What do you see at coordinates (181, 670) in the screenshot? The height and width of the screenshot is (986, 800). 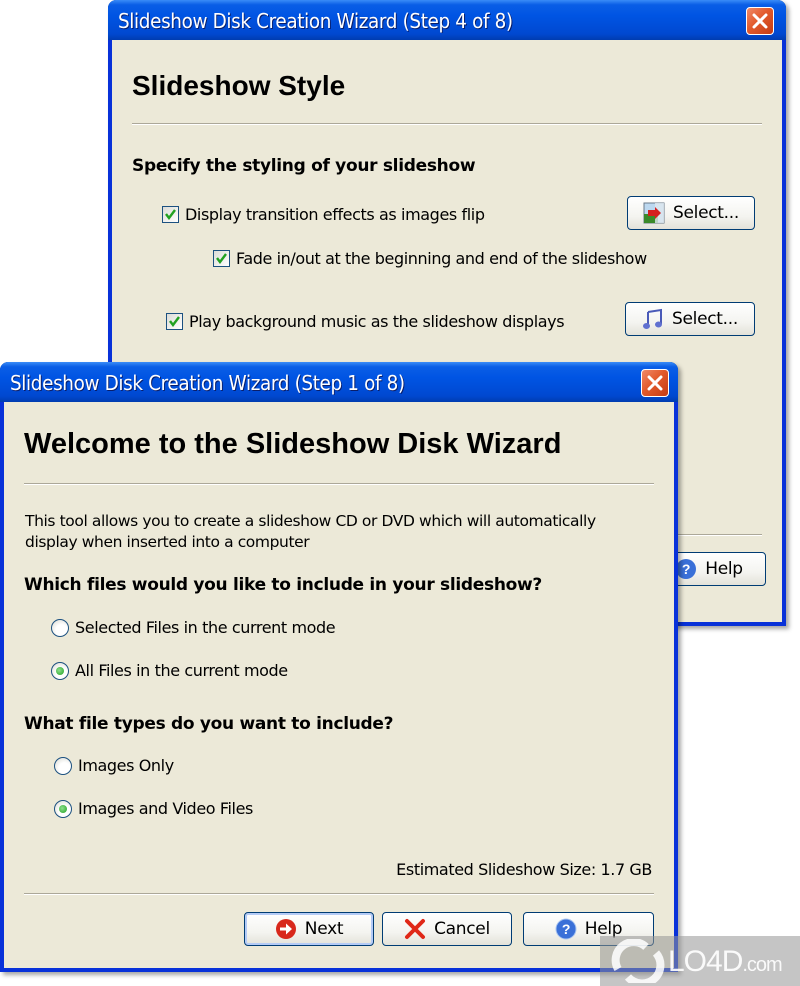 I see `all-files-label: All Files in the current mode` at bounding box center [181, 670].